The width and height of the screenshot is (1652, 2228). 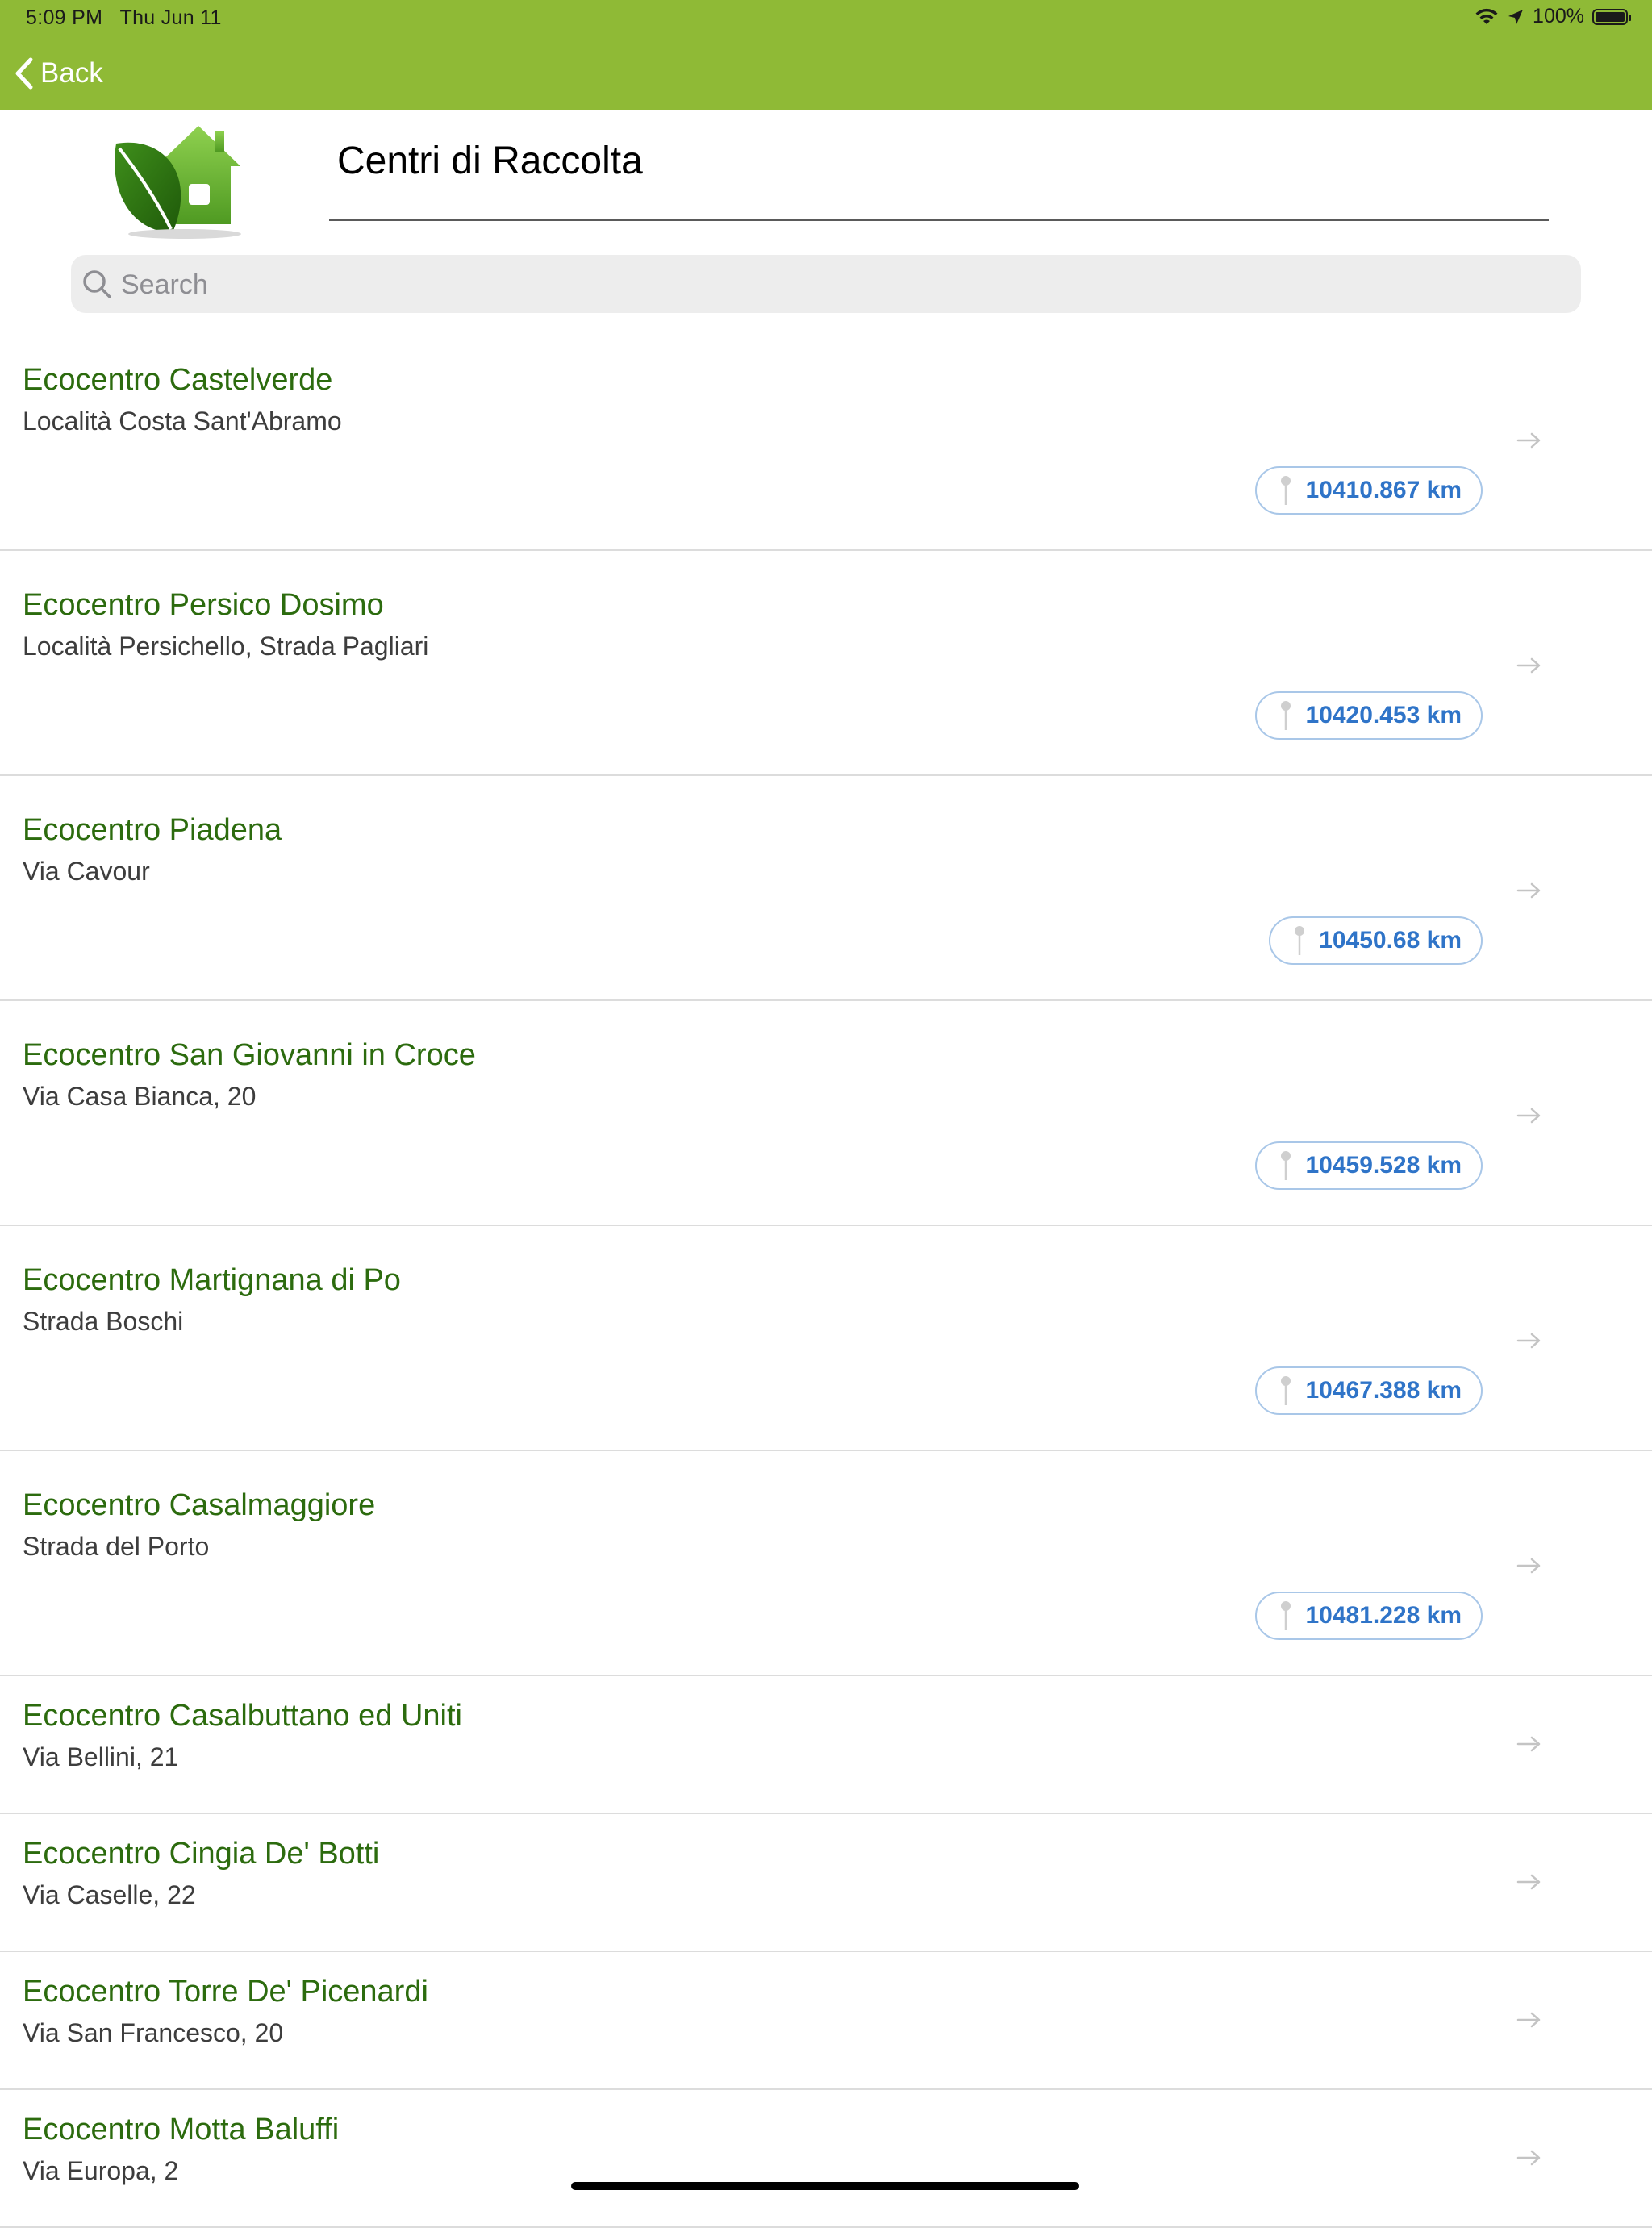 I want to click on item-address: Via Cavour, so click(x=87, y=871).